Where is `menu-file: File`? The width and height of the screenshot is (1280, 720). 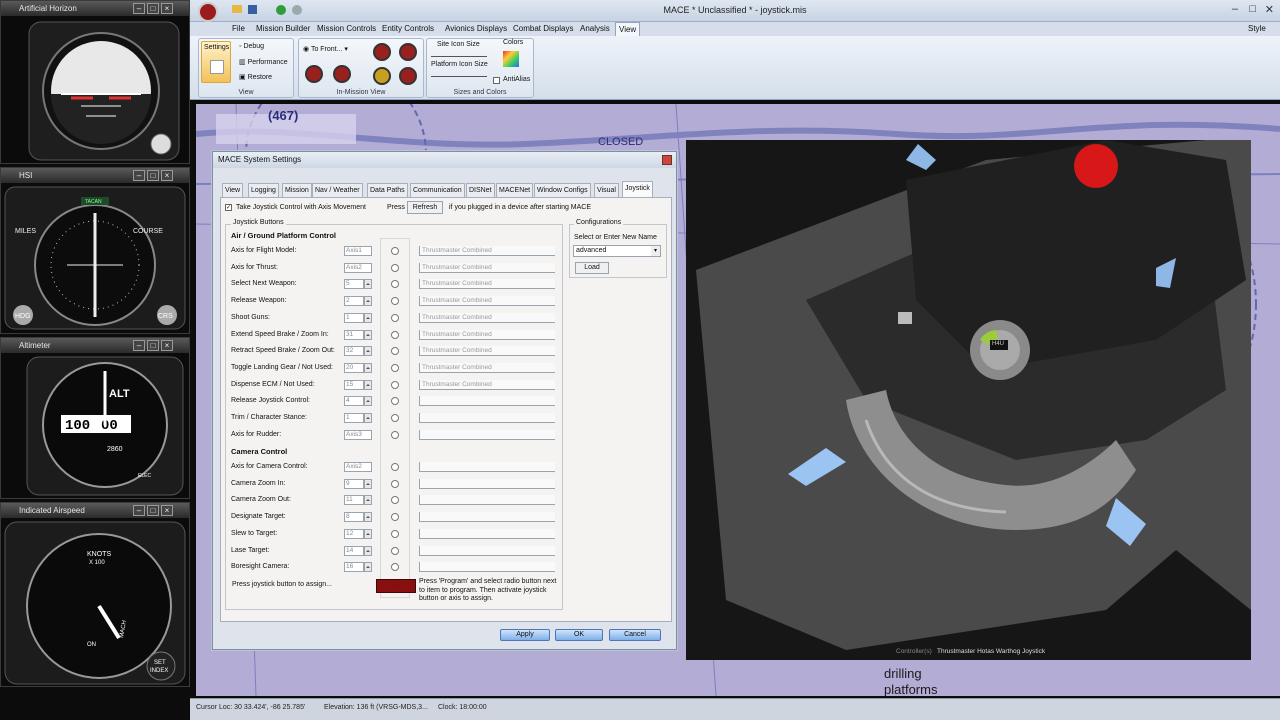 menu-file: File is located at coordinates (238, 28).